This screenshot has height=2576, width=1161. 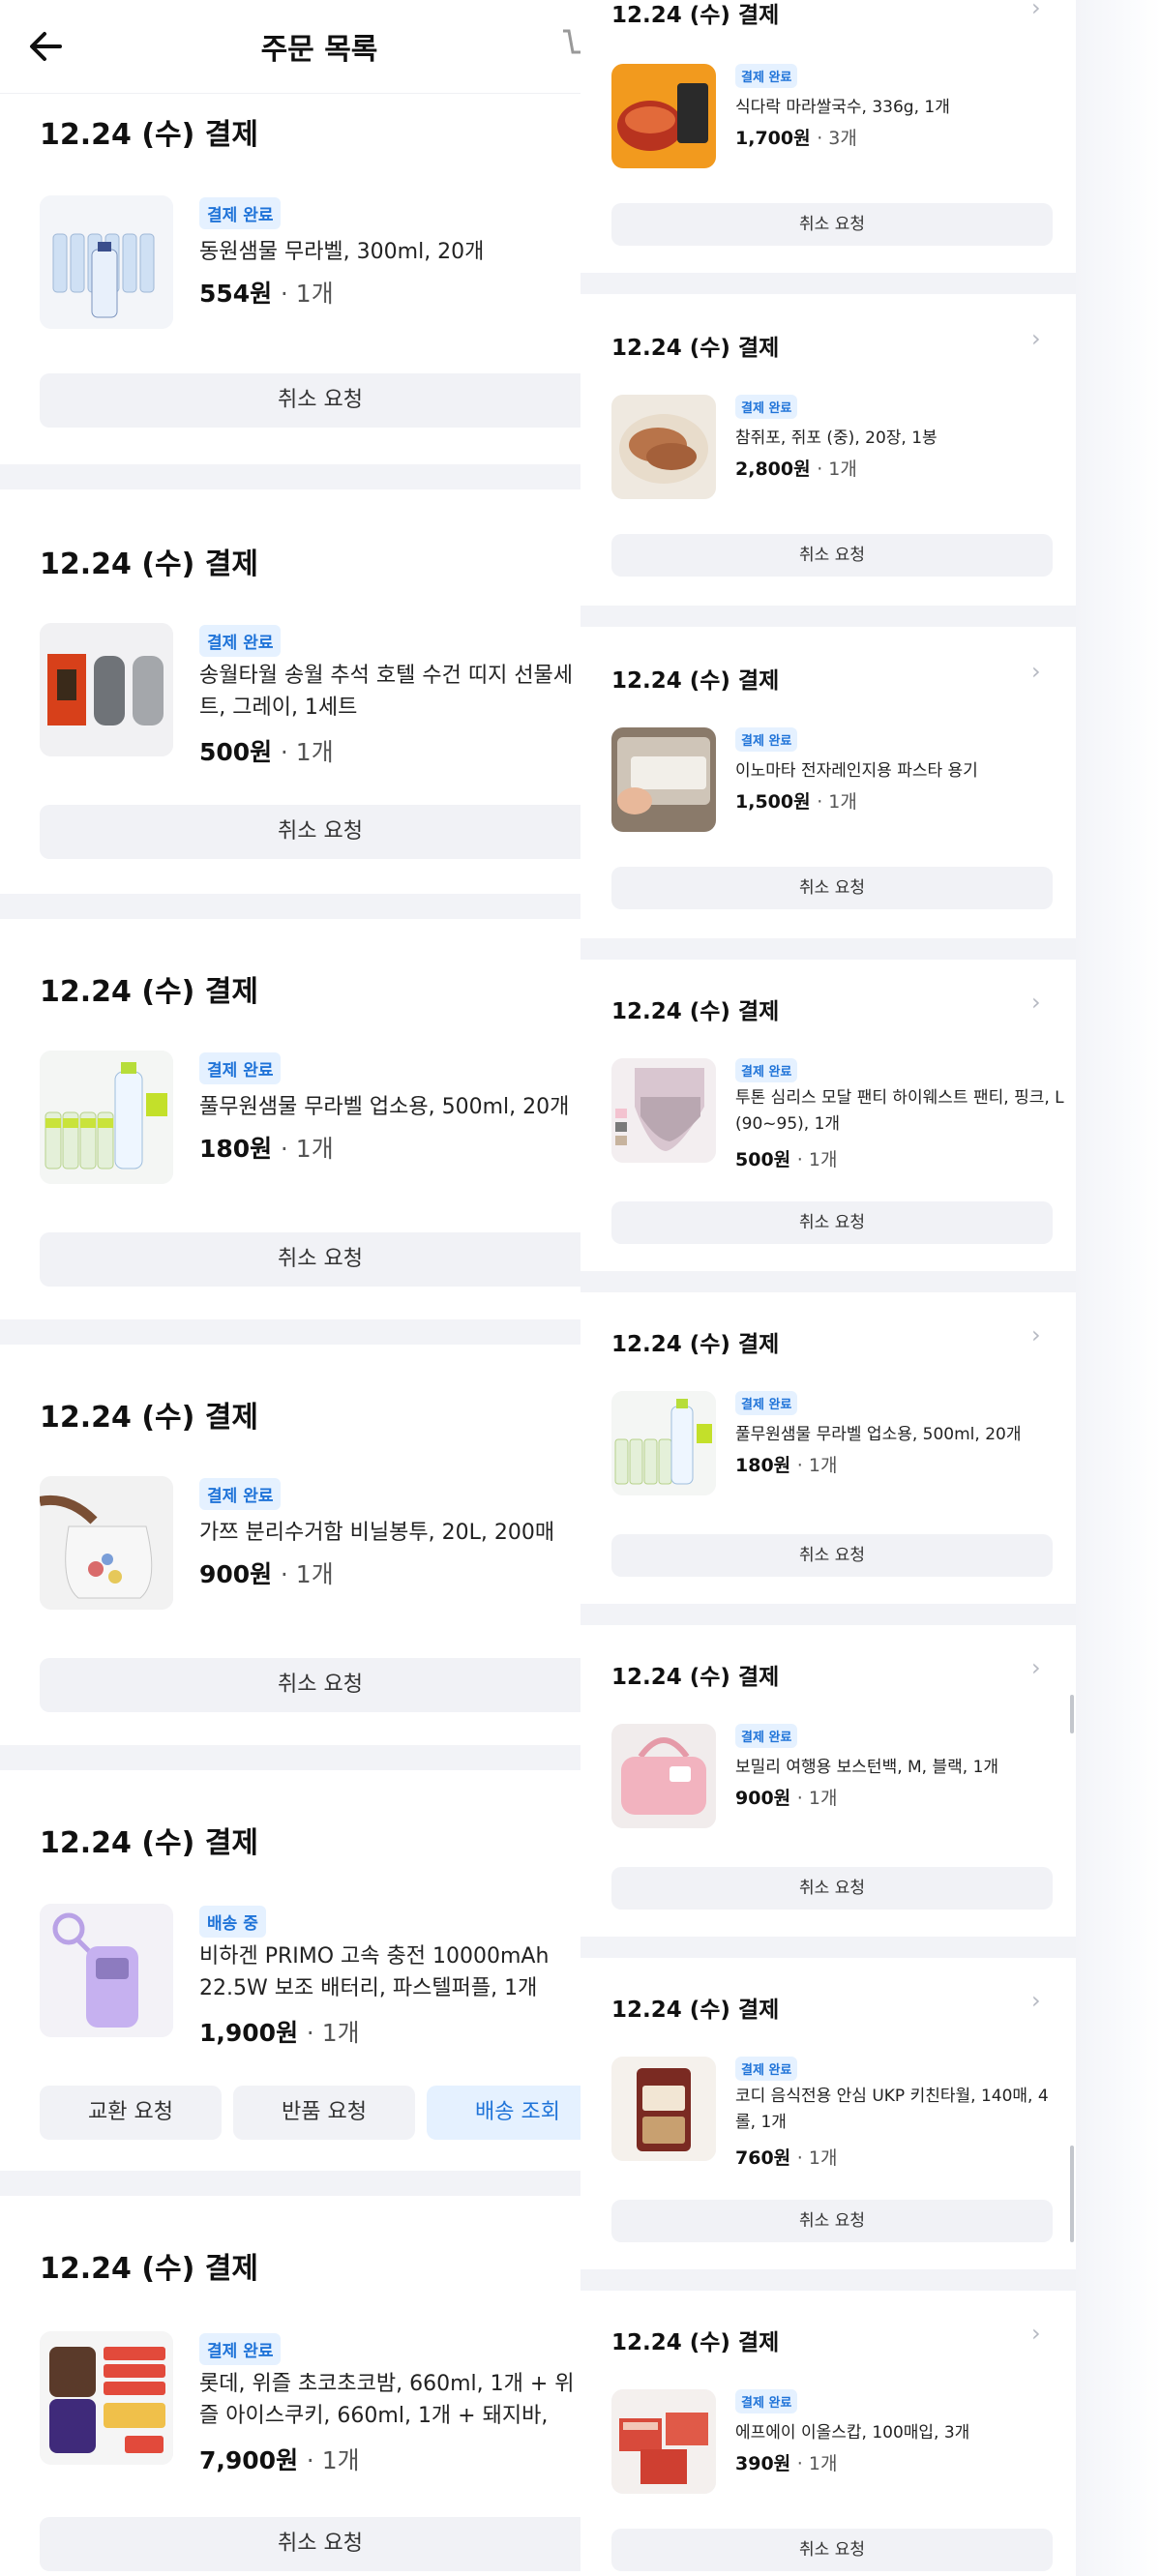 What do you see at coordinates (266, 293) in the screenshot?
I see `price-line: 554원 · 1개` at bounding box center [266, 293].